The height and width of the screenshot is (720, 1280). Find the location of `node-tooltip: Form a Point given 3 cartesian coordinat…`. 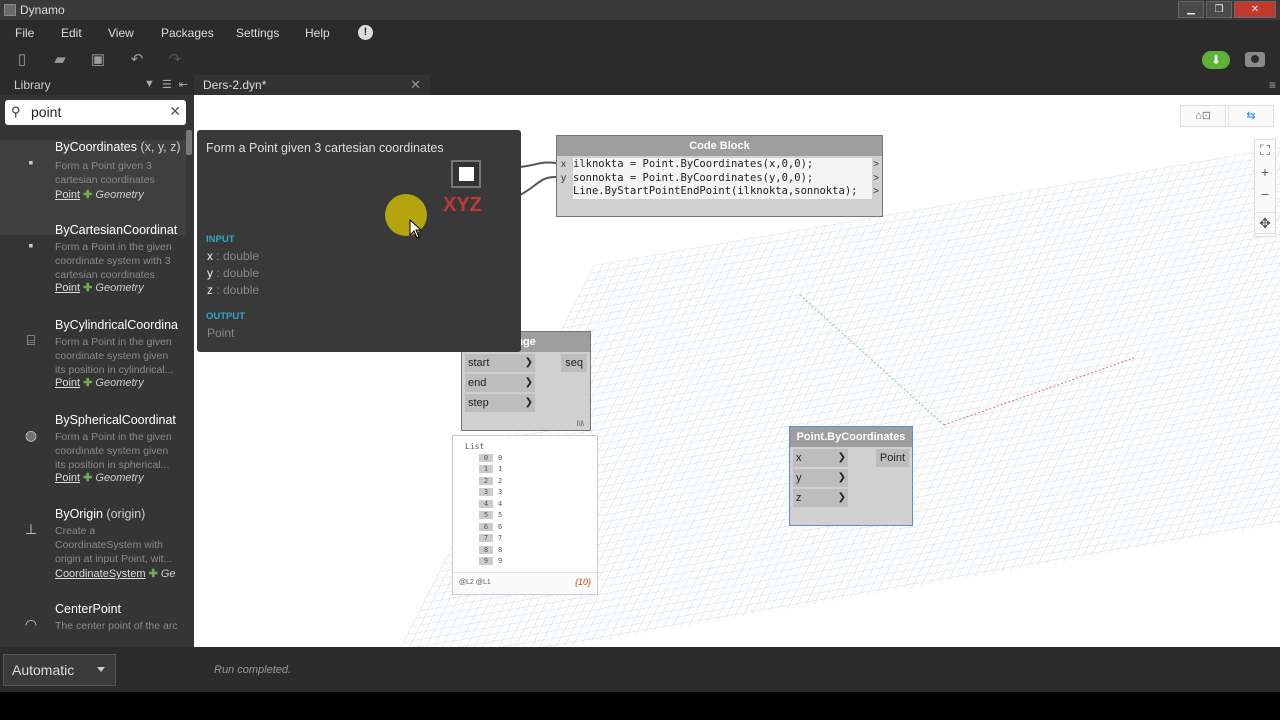

node-tooltip: Form a Point given 3 cartesian coordinat… is located at coordinates (359, 241).